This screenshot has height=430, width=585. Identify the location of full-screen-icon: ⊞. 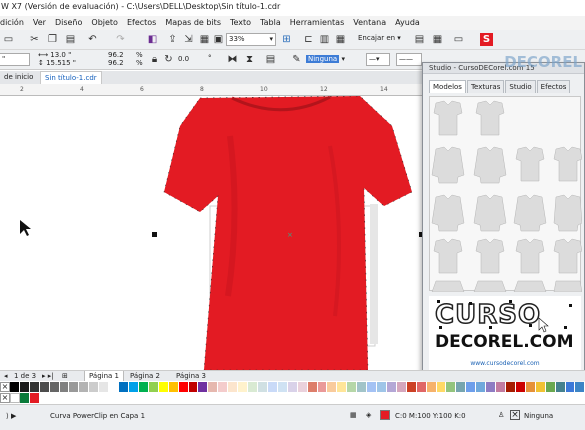
(286, 39).